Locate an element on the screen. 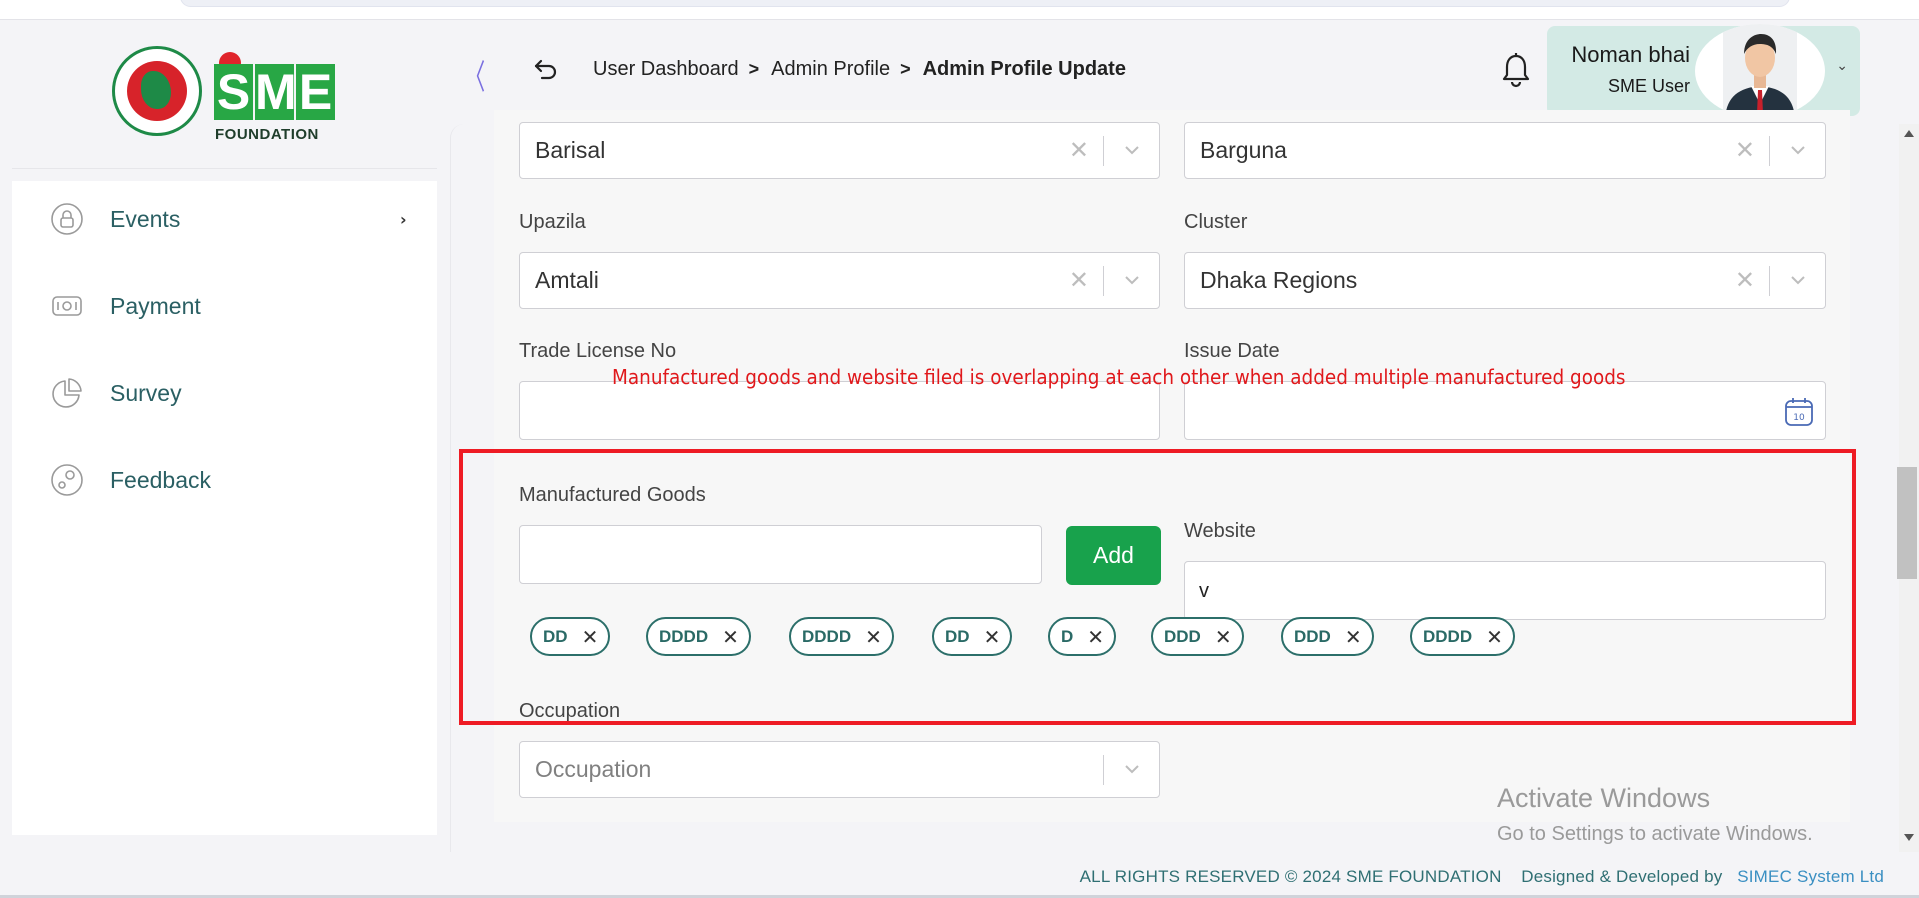  back-arrow-icon is located at coordinates (546, 69).